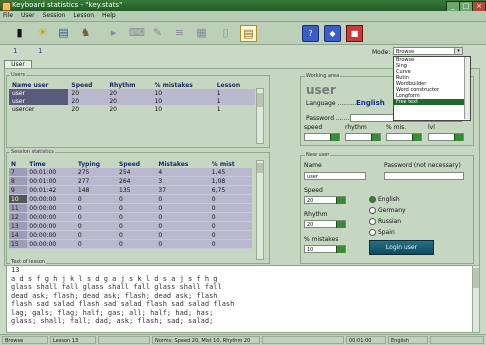 The height and width of the screenshot is (345, 486). I want to click on table-row-current: 10 00:00:00 0 0 0 0, so click(130, 199).